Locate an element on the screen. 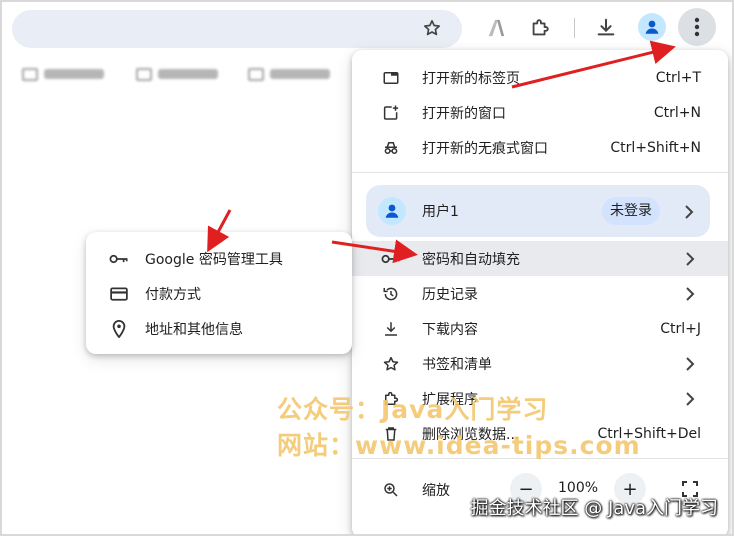 This screenshot has width=734, height=536. watermark-line-1: 公众号：Java入门学习 is located at coordinates (413, 409).